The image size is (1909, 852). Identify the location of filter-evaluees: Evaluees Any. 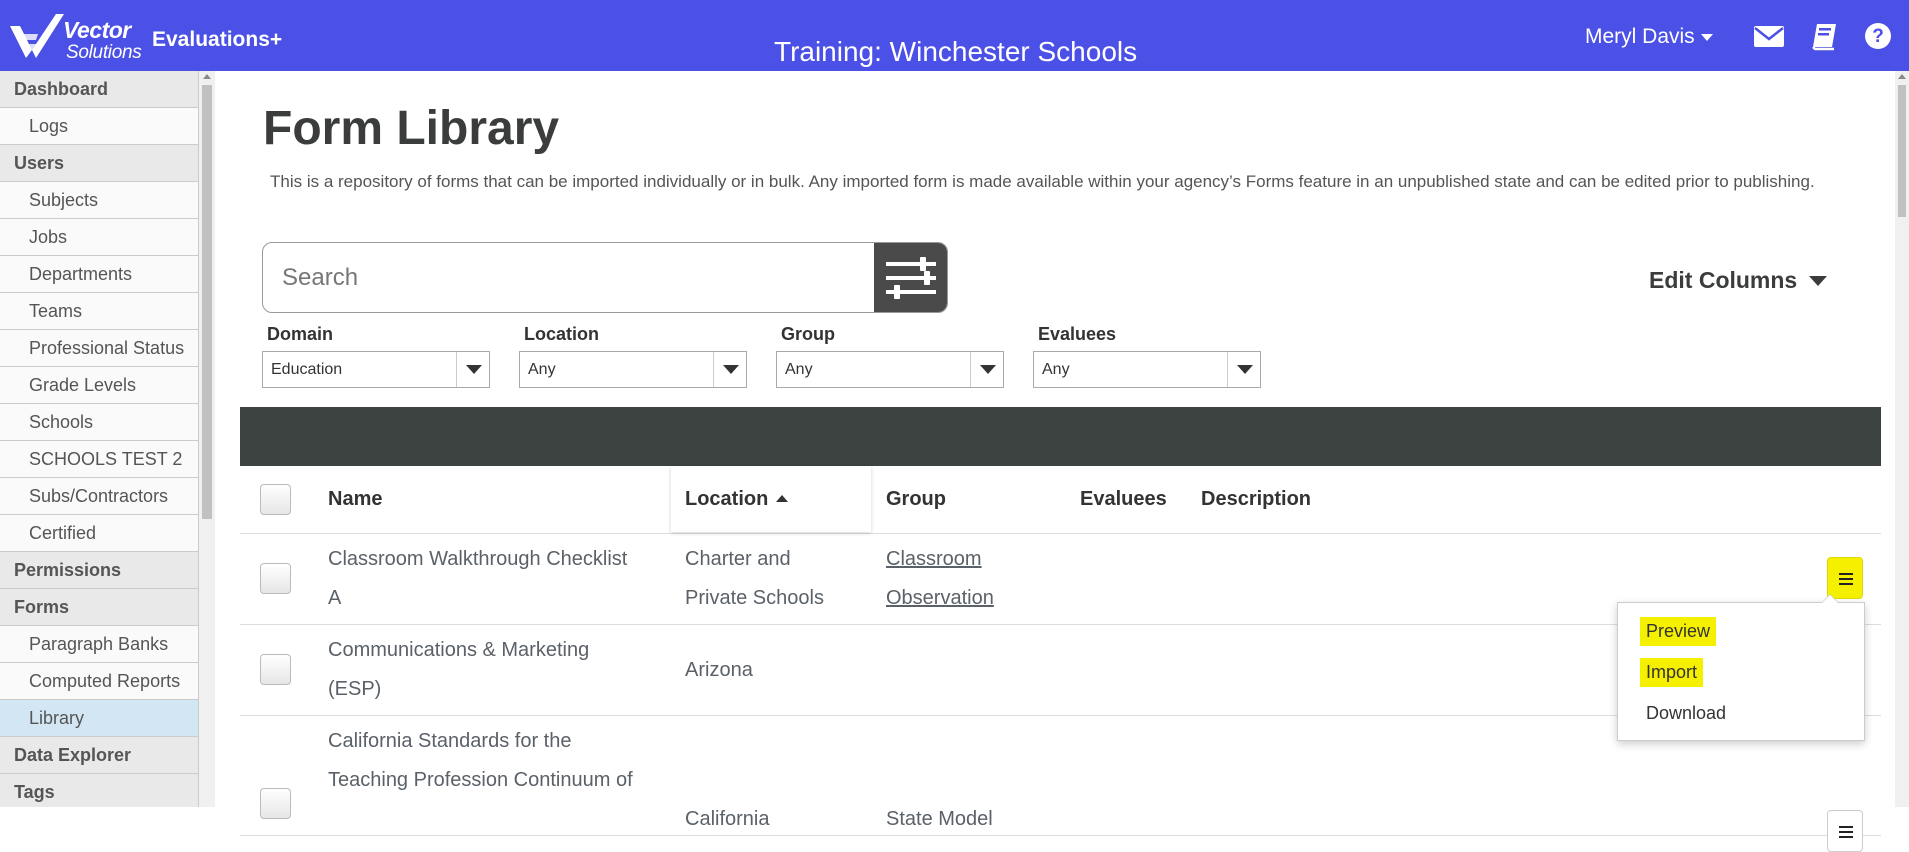
(1147, 356).